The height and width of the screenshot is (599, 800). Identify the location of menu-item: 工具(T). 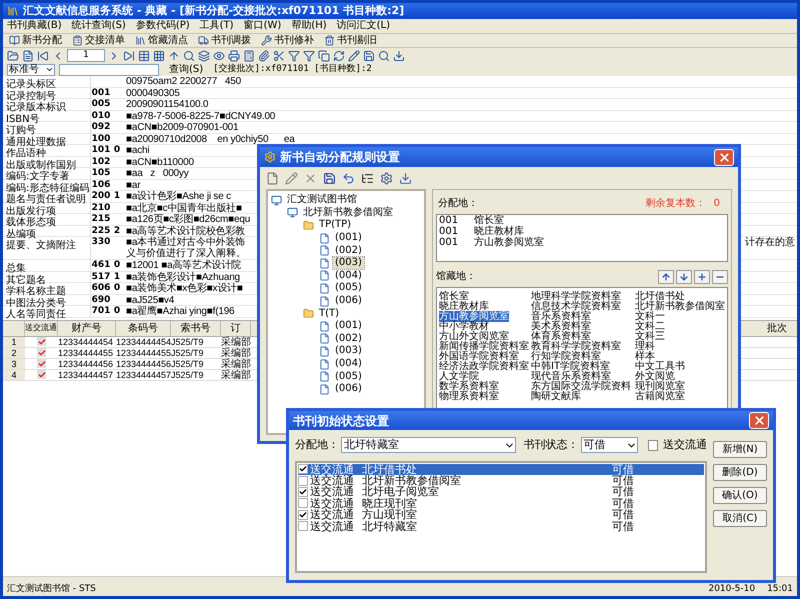
(217, 26).